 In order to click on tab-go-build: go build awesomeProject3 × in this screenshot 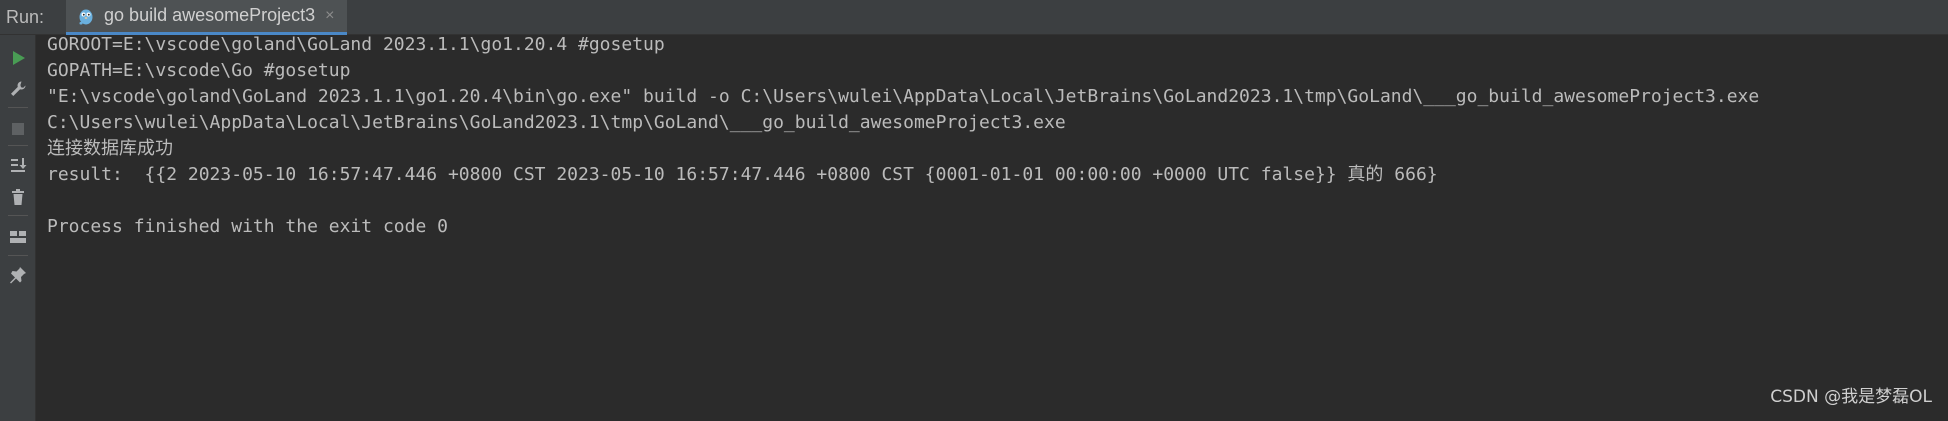, I will do `click(206, 17)`.